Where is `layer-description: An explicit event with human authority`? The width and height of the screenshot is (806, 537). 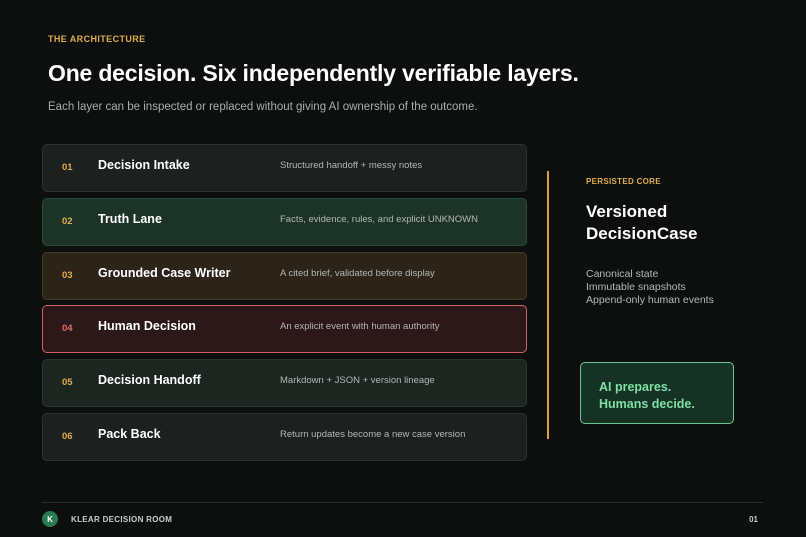 layer-description: An explicit event with human authority is located at coordinates (360, 327).